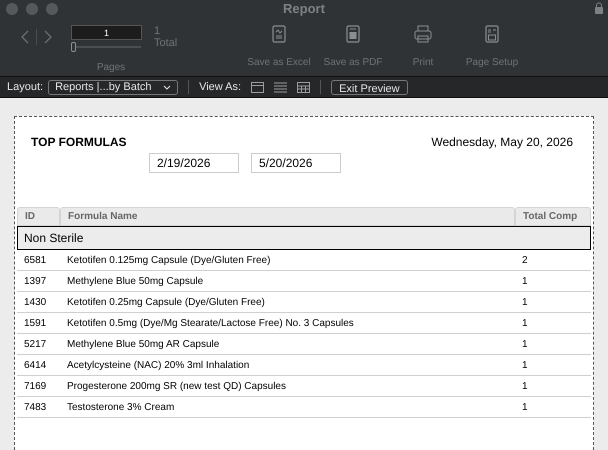 The height and width of the screenshot is (450, 608). Describe the element at coordinates (167, 87) in the screenshot. I see `chevron-down-icon` at that location.